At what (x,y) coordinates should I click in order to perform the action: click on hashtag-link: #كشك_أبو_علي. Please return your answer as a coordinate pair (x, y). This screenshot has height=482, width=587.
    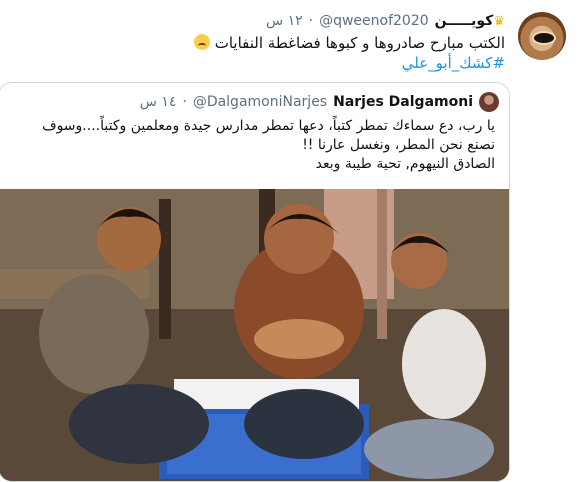
    Looking at the image, I should click on (453, 63).